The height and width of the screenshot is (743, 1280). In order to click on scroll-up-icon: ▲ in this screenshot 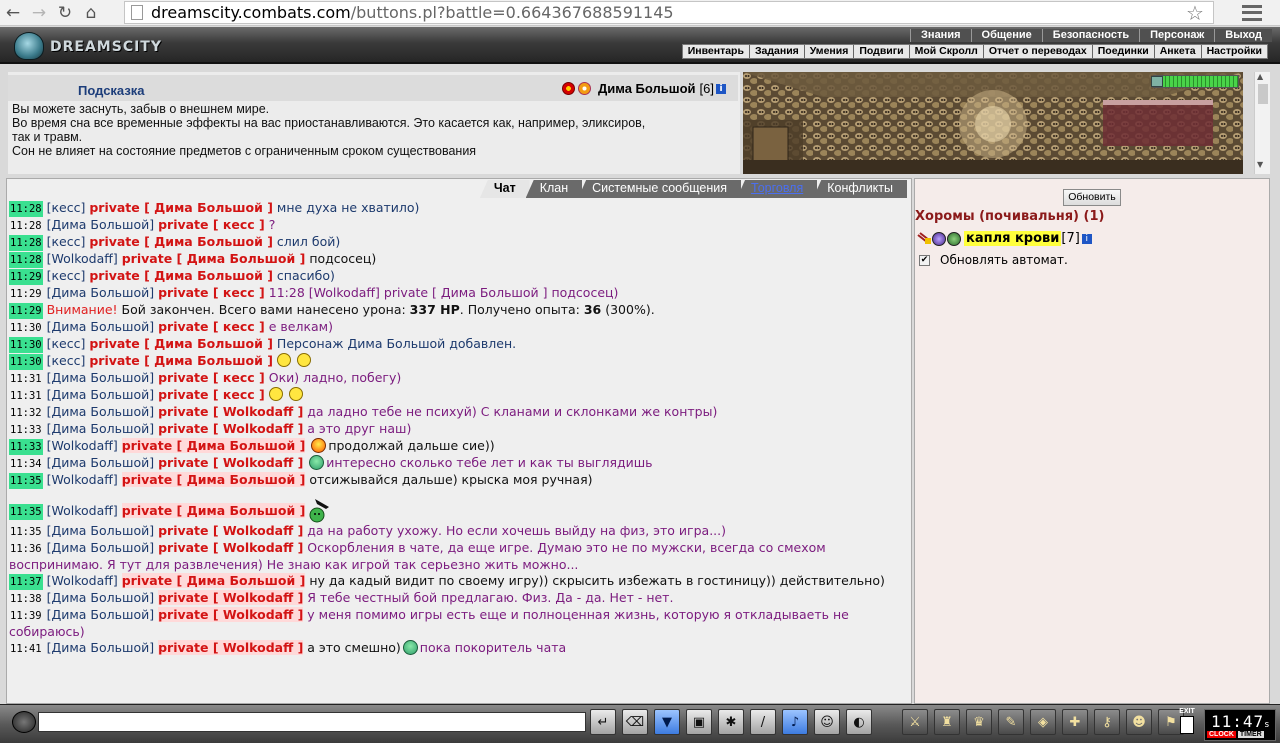, I will do `click(1260, 76)`.